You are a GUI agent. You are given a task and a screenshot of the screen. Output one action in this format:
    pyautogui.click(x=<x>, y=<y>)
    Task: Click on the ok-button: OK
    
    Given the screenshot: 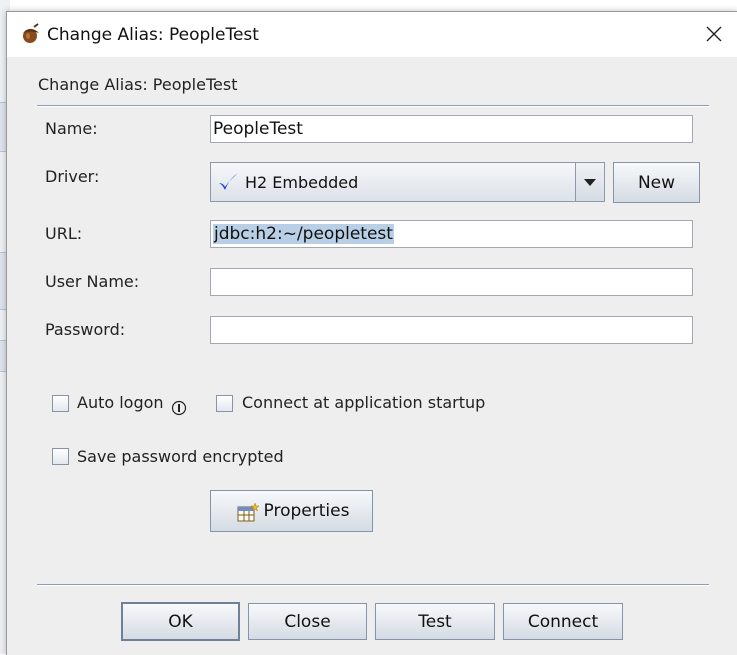 What is the action you would take?
    pyautogui.click(x=180, y=621)
    